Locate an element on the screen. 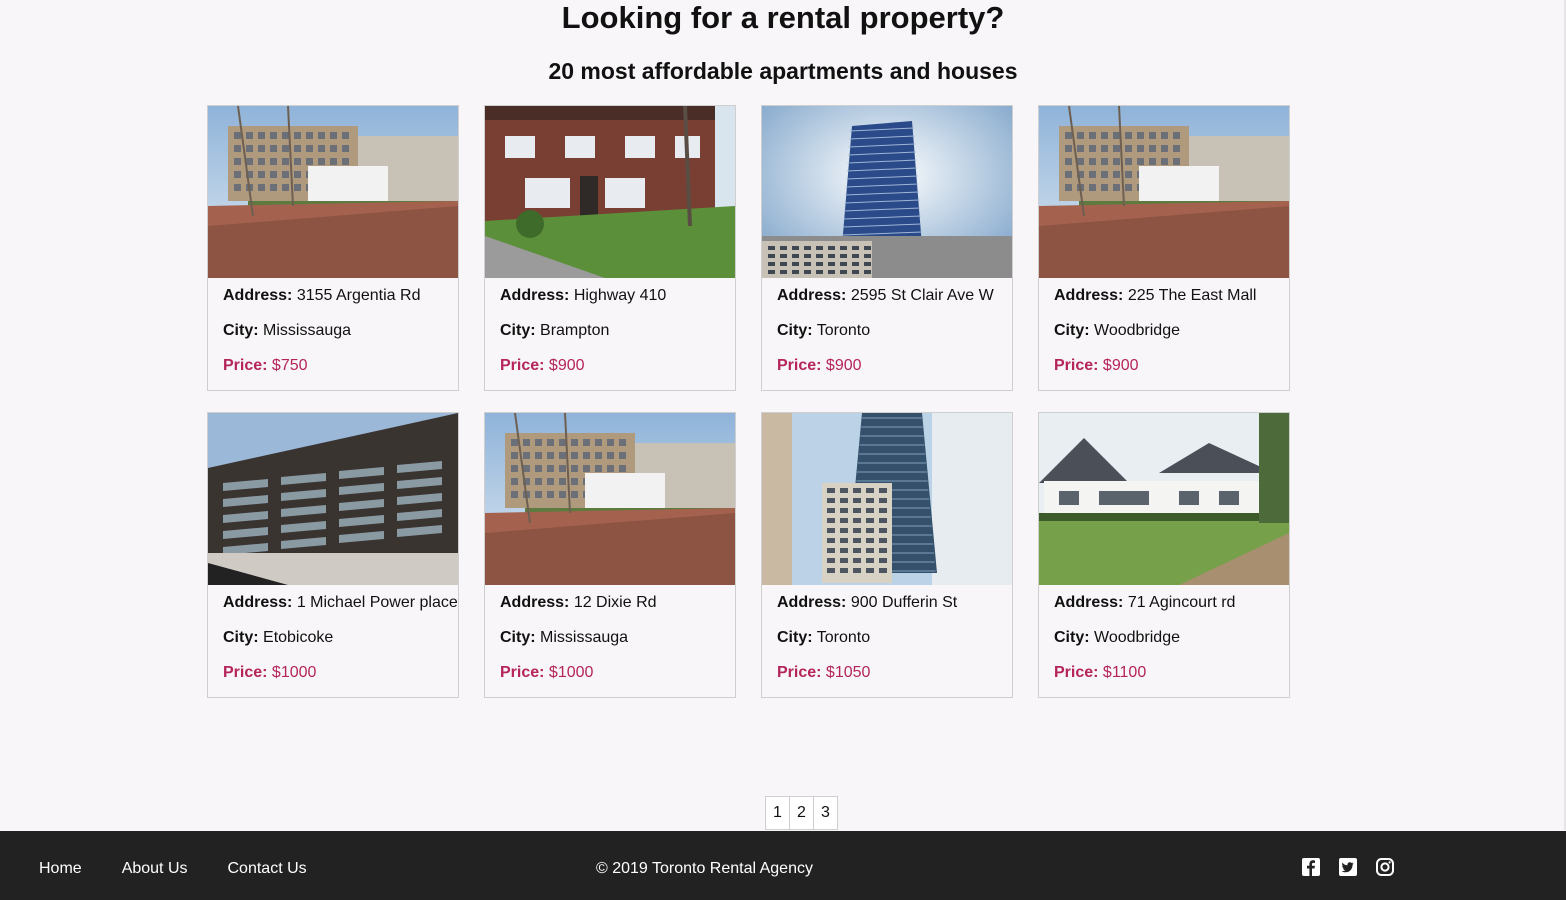  page-subtitle: 20 most affordable apartments and houses is located at coordinates (783, 71).